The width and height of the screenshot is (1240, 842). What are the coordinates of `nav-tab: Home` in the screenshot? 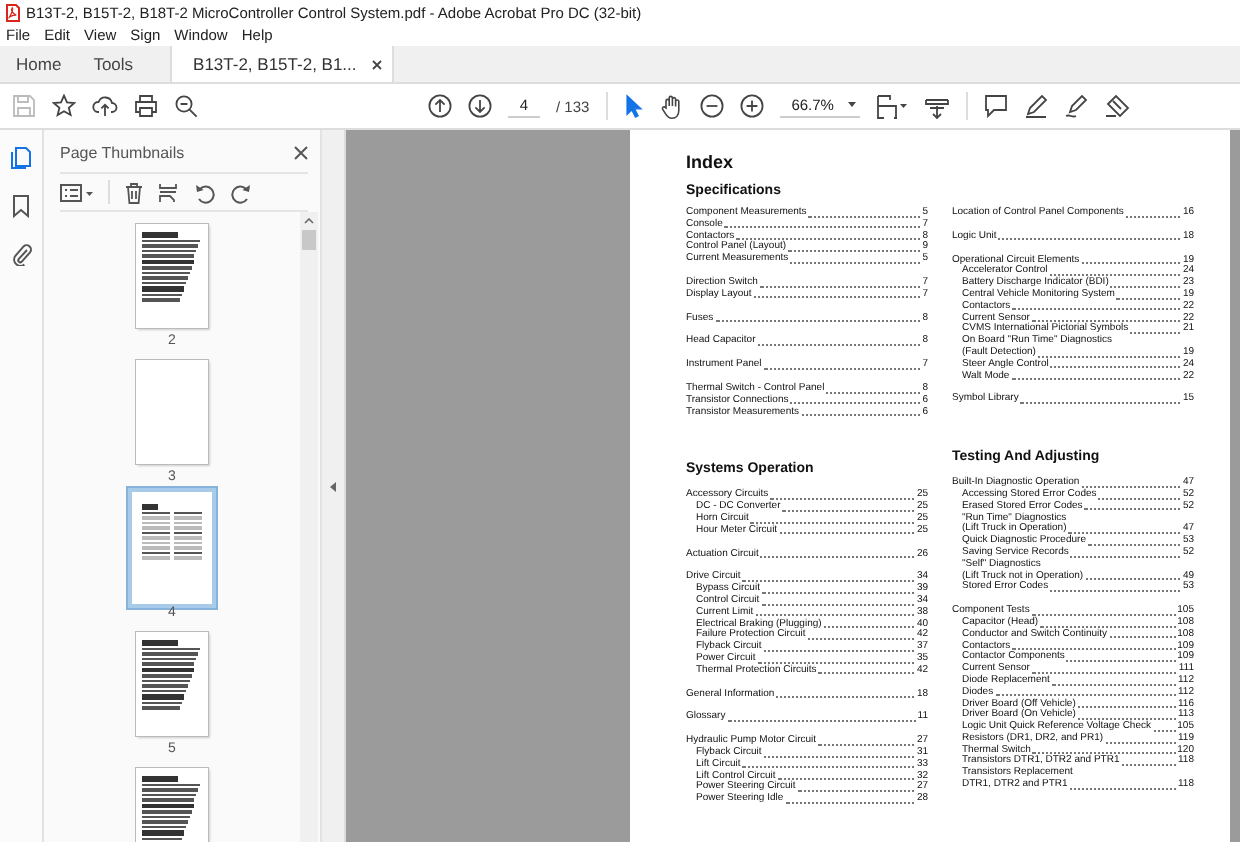 It's located at (39, 64).